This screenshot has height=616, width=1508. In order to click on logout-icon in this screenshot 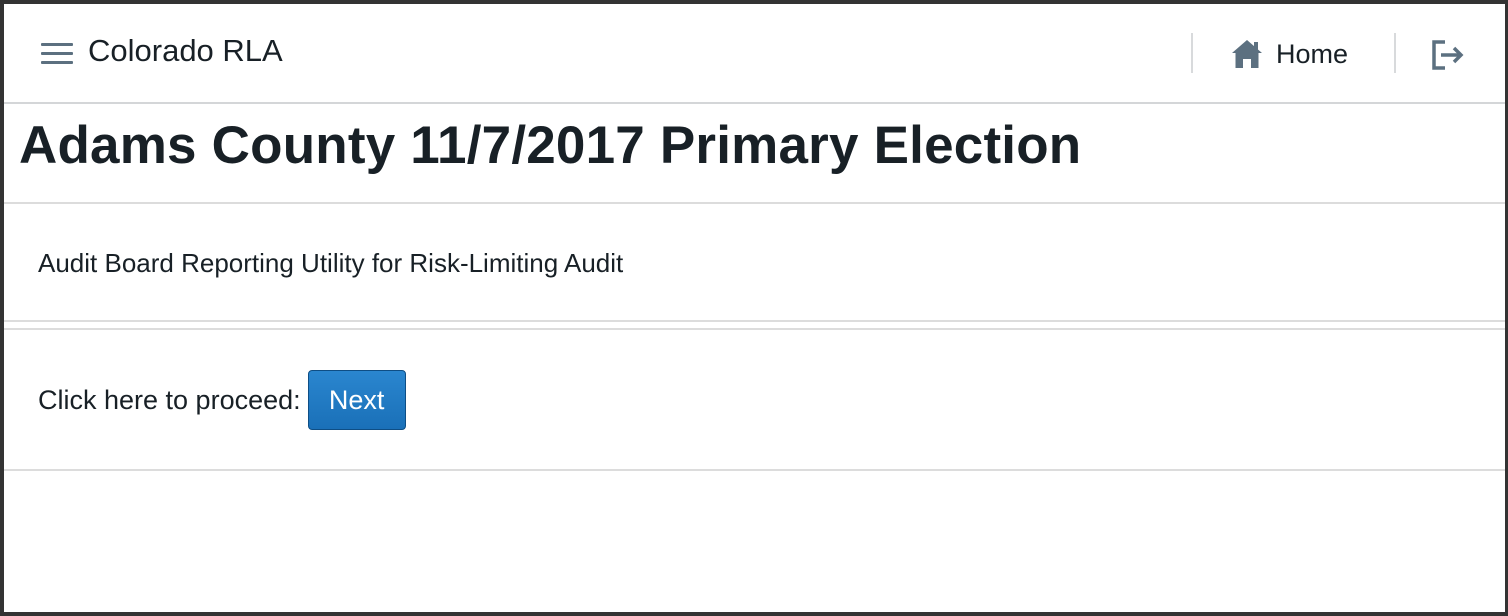, I will do `click(1448, 55)`.